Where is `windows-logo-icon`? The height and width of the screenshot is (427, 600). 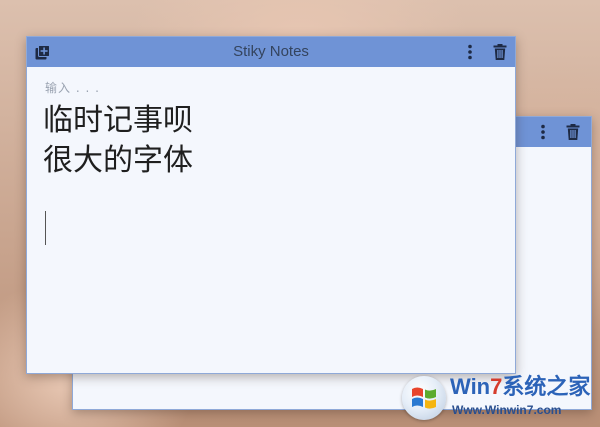 windows-logo-icon is located at coordinates (424, 398).